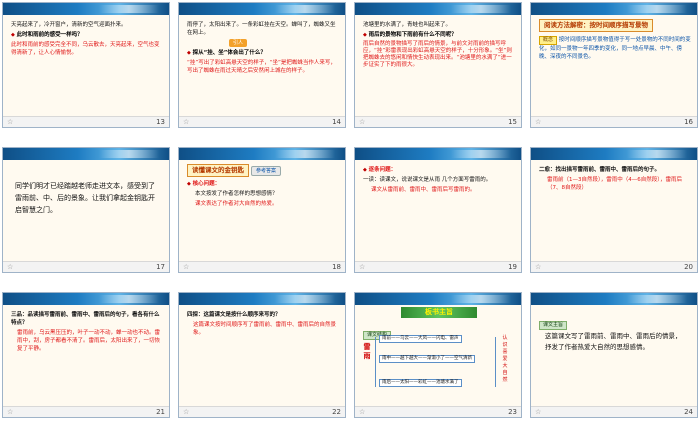 The height and width of the screenshot is (431, 700). What do you see at coordinates (265, 329) in the screenshot?
I see `slide-answer: 这篇课文按时间顺序写了雷雨前、雷雨中、雷雨后的自然景象。` at bounding box center [265, 329].